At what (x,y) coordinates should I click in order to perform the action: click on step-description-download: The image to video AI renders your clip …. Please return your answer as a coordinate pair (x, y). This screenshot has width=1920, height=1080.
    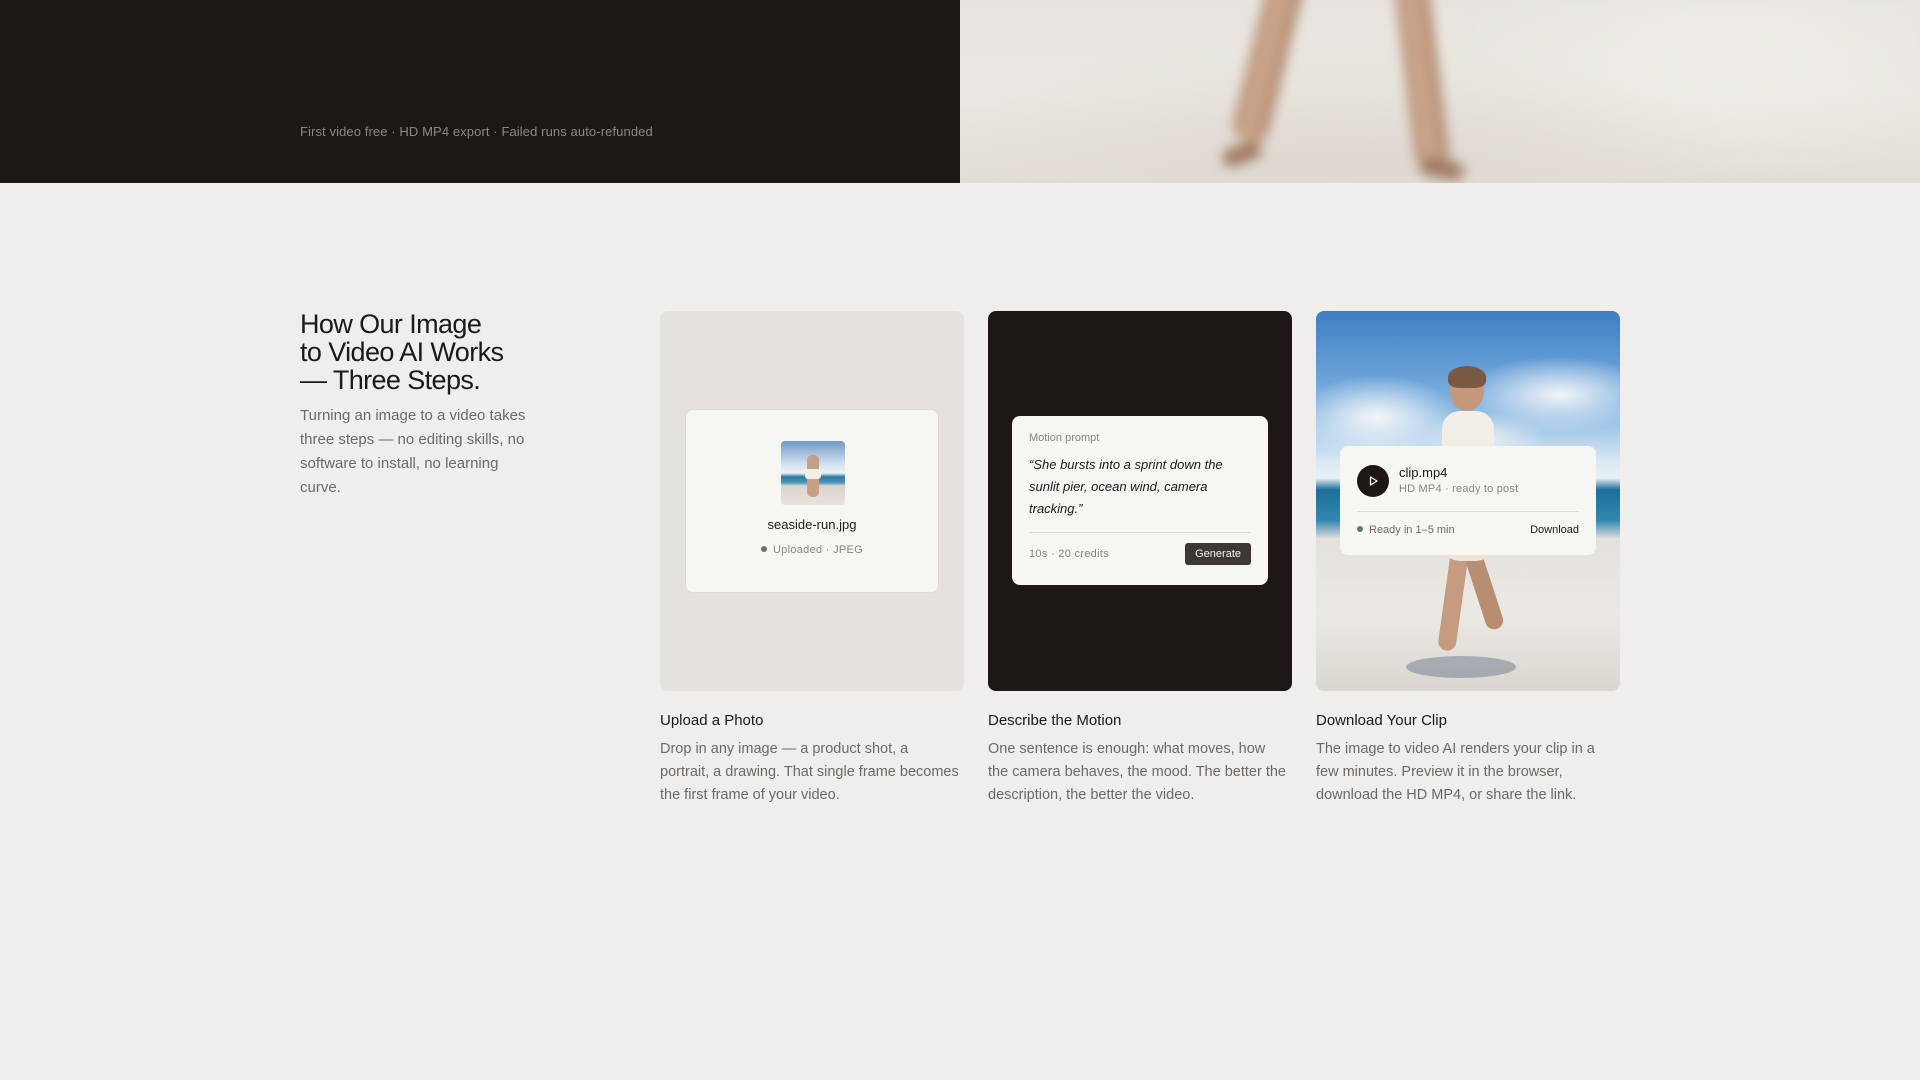
    Looking at the image, I should click on (1455, 772).